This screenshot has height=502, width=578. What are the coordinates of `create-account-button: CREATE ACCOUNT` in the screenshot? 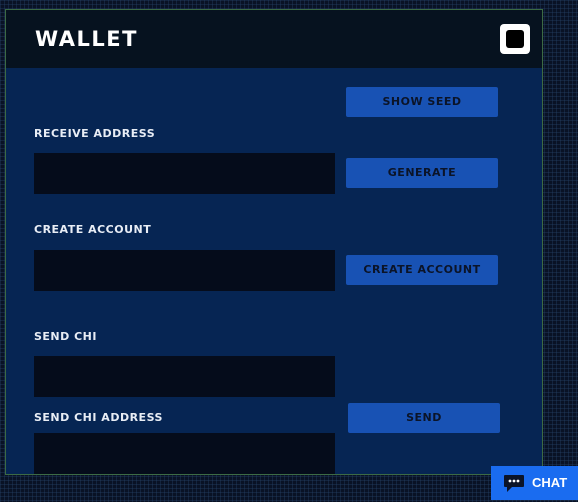 It's located at (422, 270).